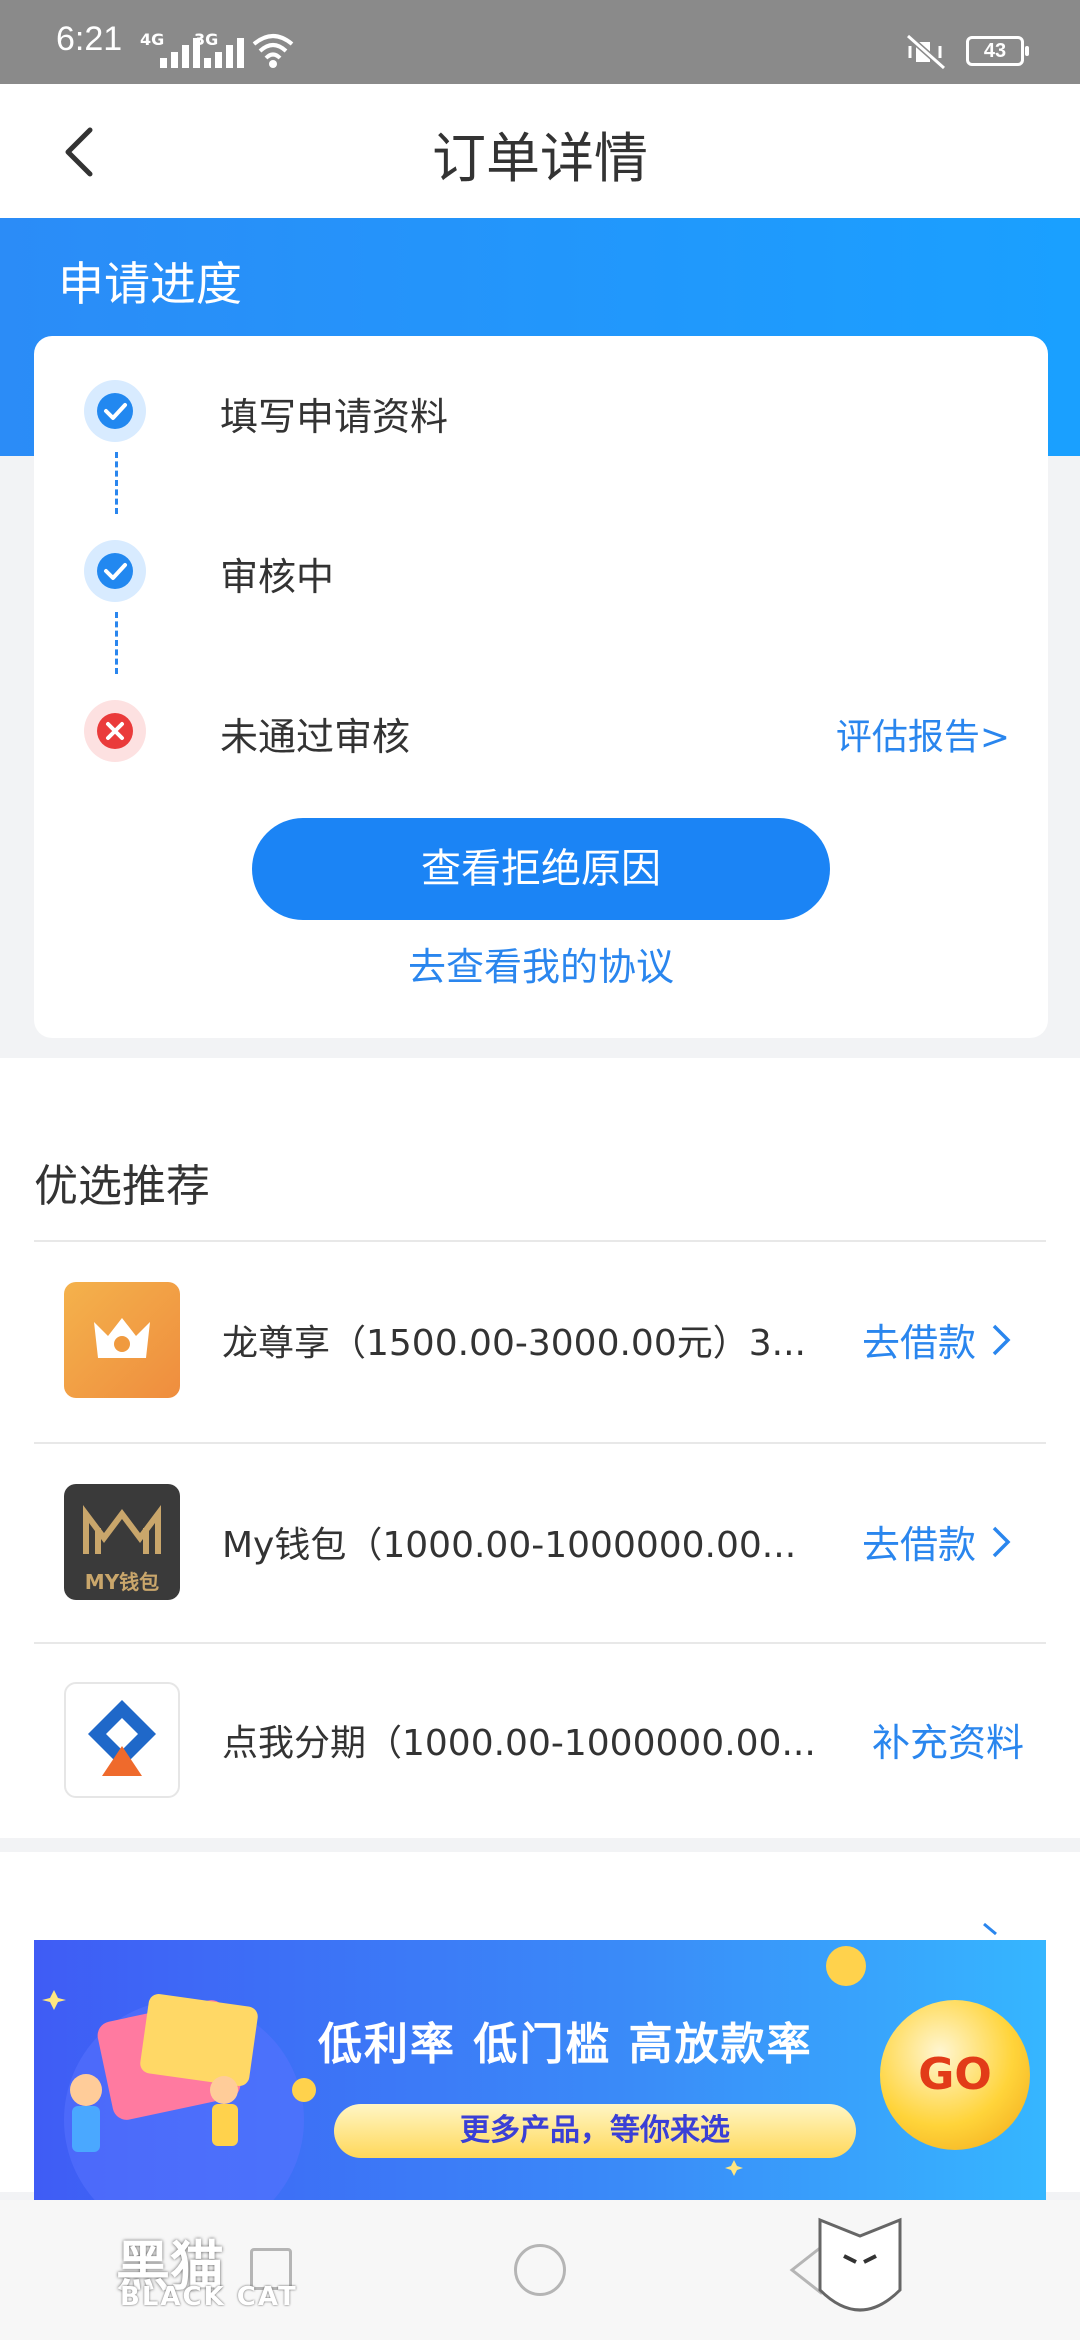 This screenshot has width=1080, height=2340. Describe the element at coordinates (595, 2131) in the screenshot. I see `banner-subline: 更多产品，等你来选` at that location.